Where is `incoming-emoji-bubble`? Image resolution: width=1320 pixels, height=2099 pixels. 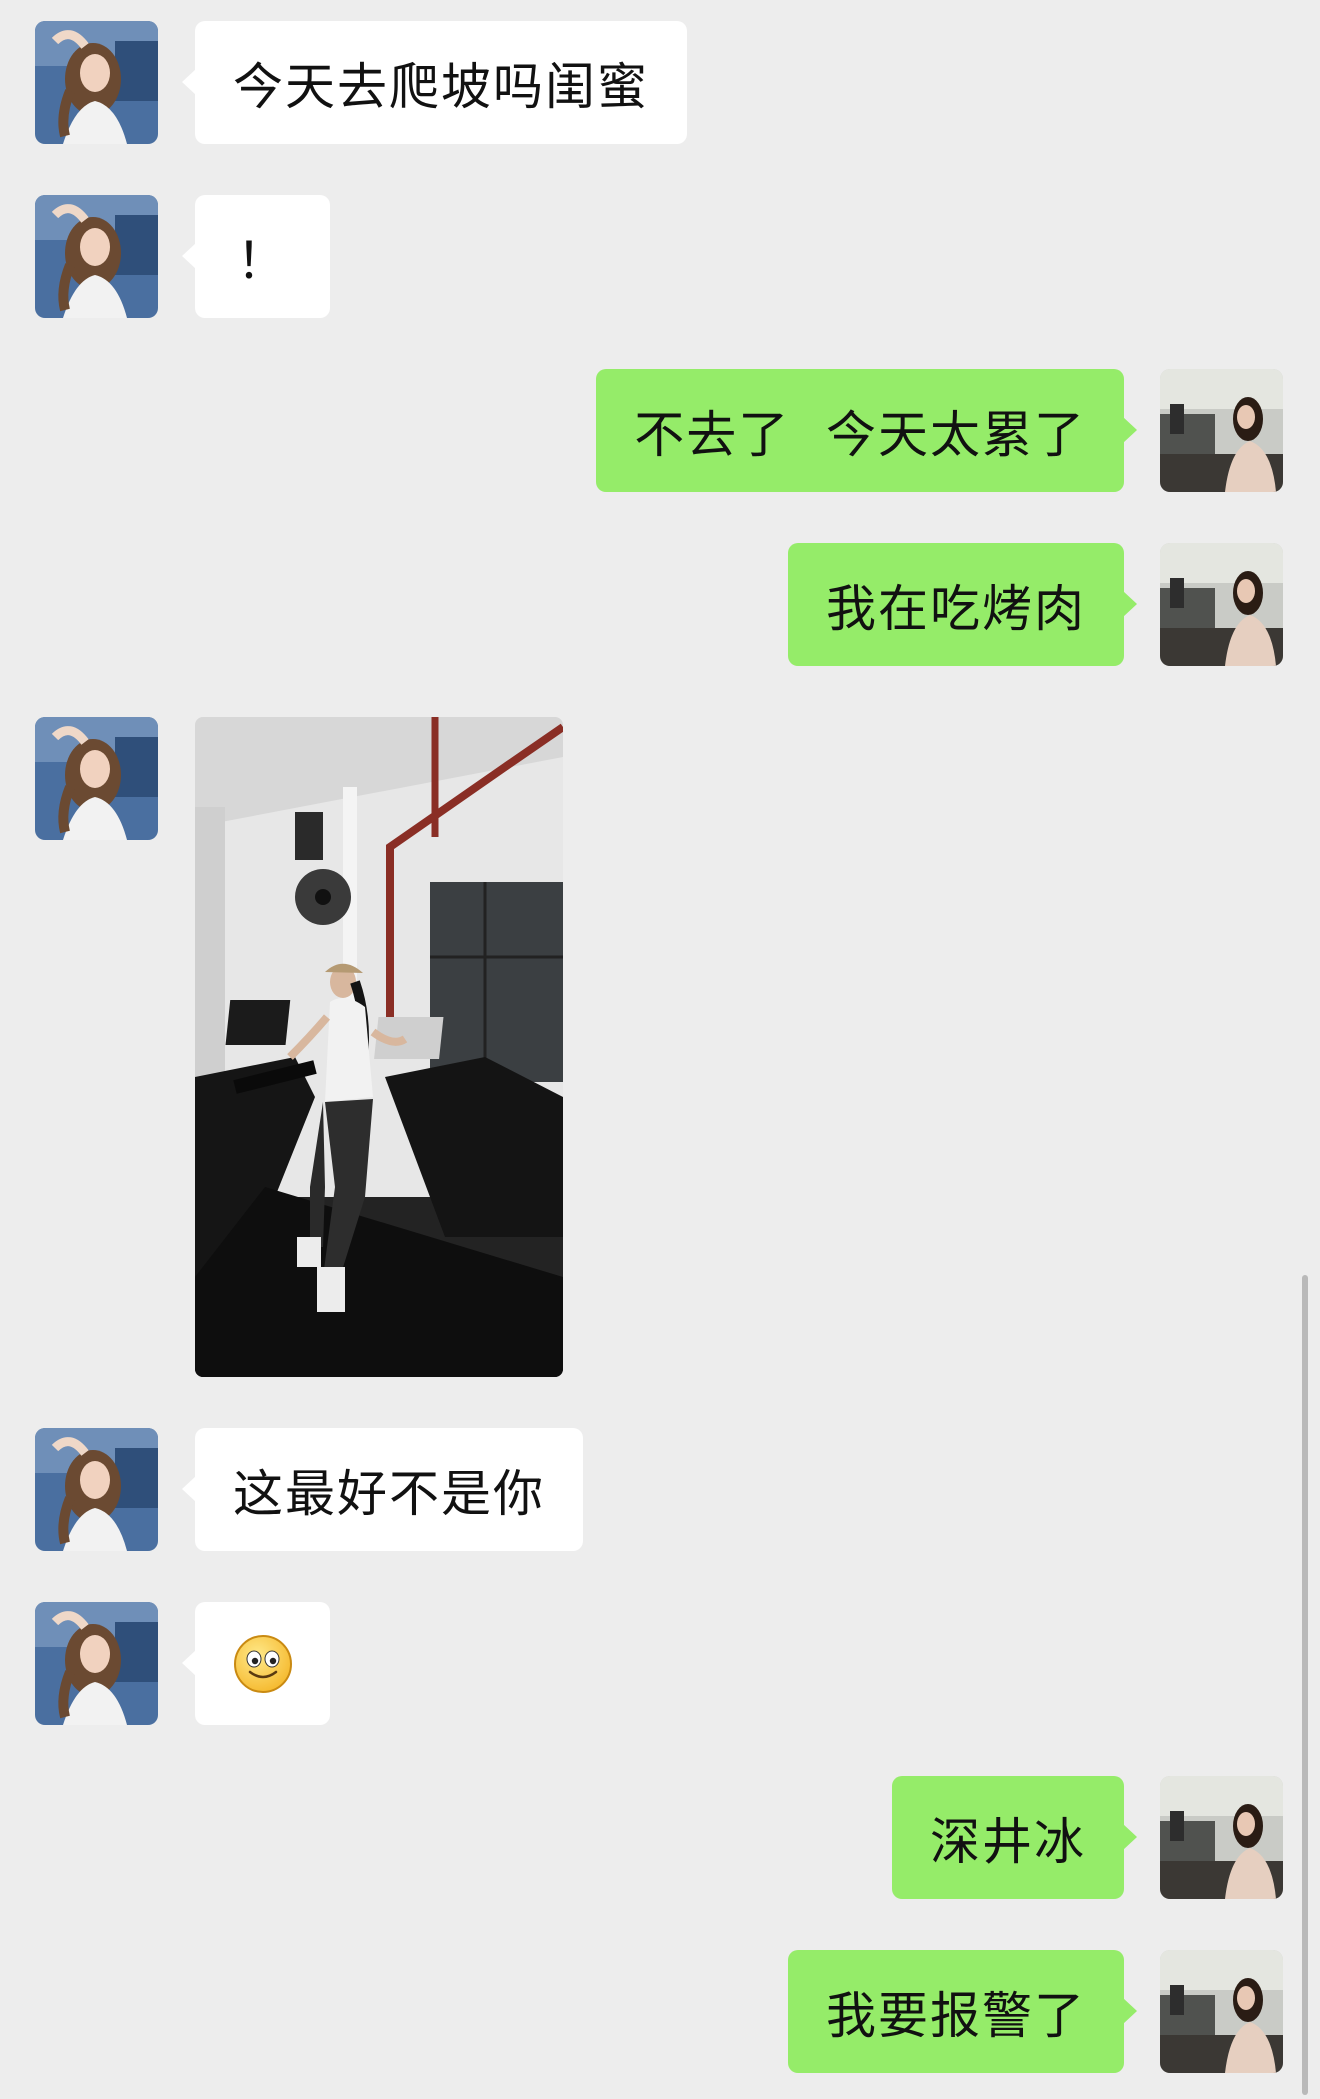
incoming-emoji-bubble is located at coordinates (256, 1663).